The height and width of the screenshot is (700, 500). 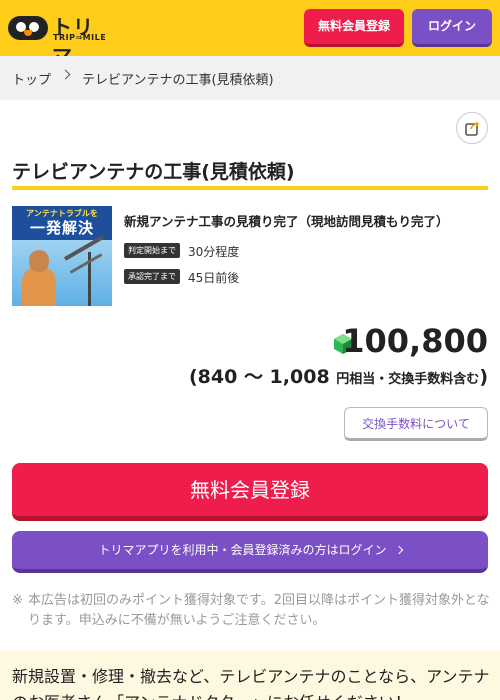 I want to click on banner-line-2: 一発解決, so click(x=61, y=228).